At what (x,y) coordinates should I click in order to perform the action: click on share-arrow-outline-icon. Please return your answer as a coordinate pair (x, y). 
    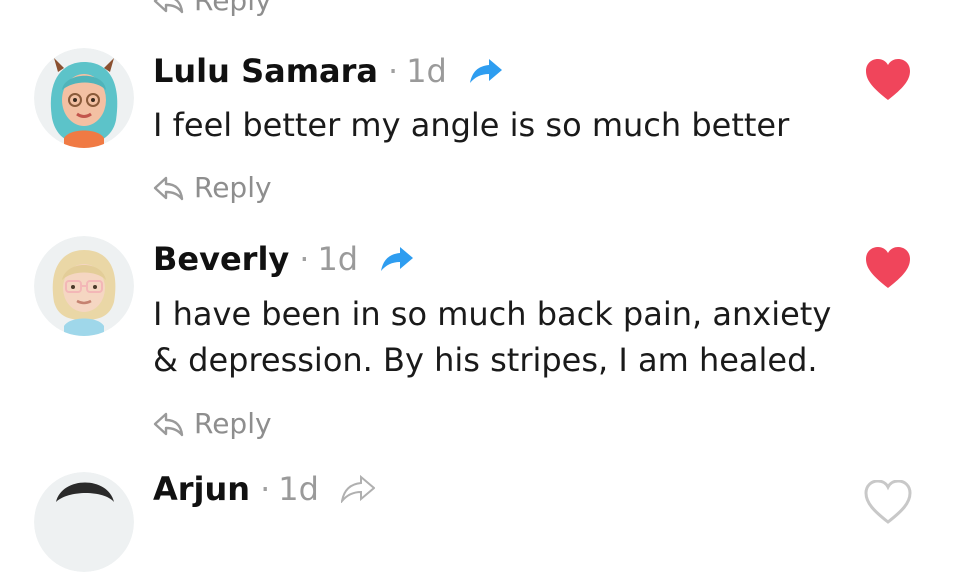
    Looking at the image, I should click on (357, 489).